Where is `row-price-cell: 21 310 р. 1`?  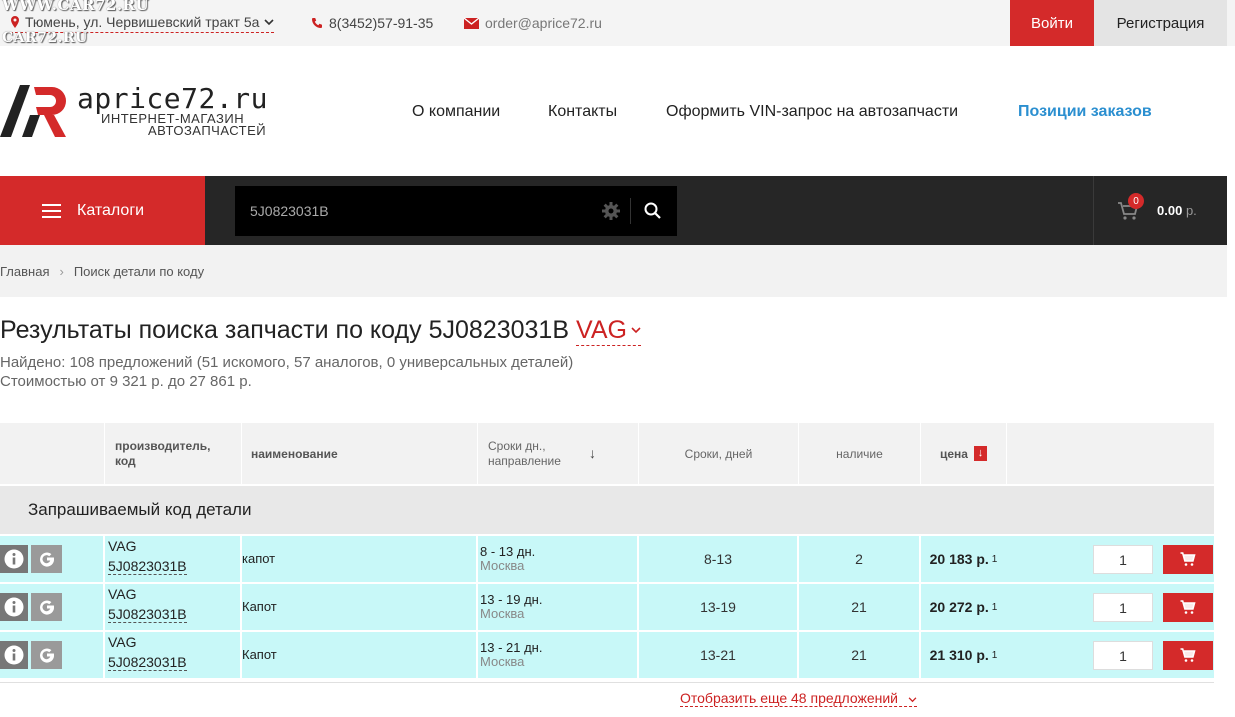 row-price-cell: 21 310 р. 1 is located at coordinates (963, 655).